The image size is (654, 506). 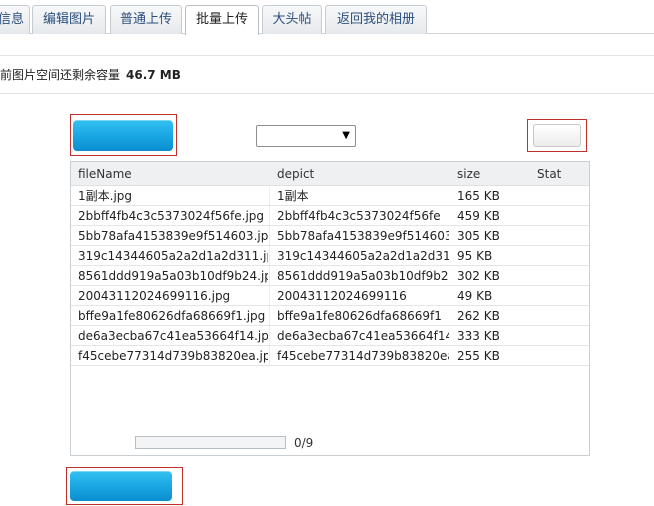 I want to click on filename-cell: 5bb78afa4153839e9f514603.jpg, so click(x=173, y=236).